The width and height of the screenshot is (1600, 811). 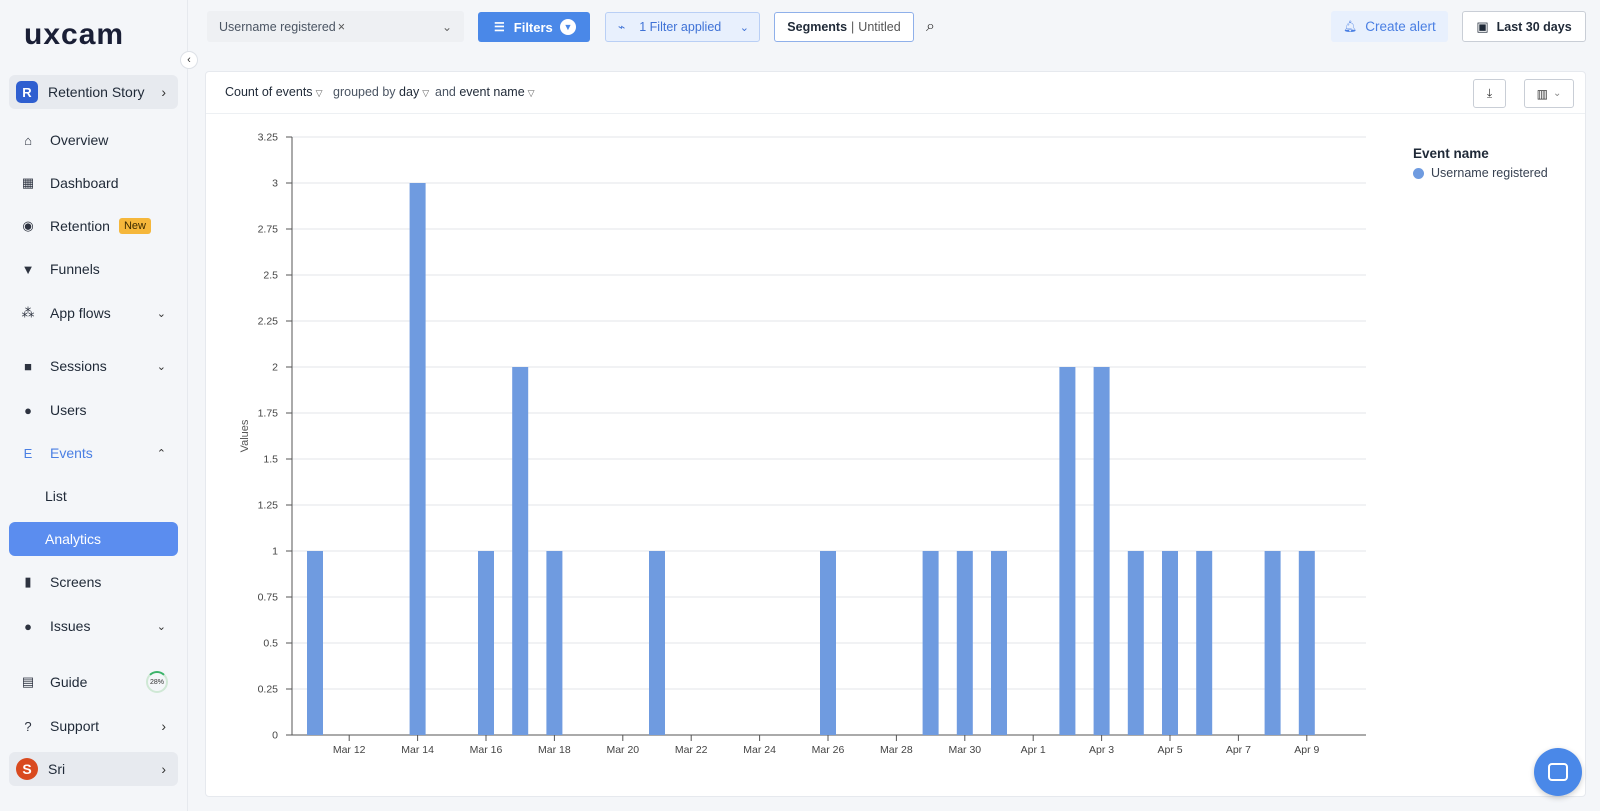 I want to click on filters-applied-button: ⌁ 1 Filter applied ⌄, so click(x=682, y=27).